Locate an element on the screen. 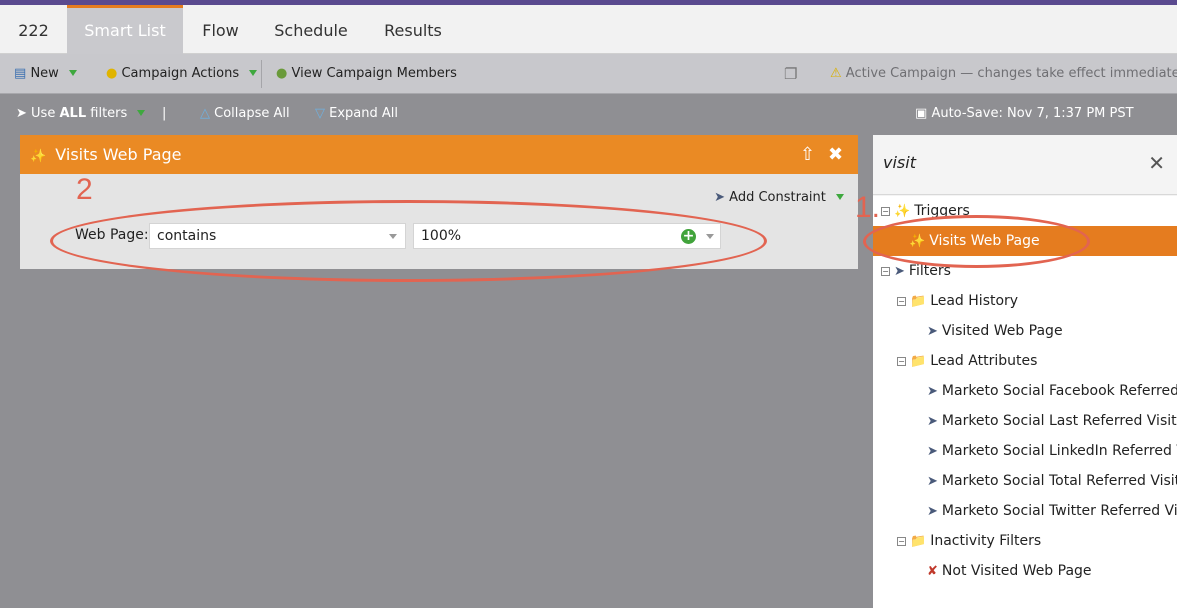 The width and height of the screenshot is (1177, 608). window-icon: ❐ is located at coordinates (790, 74).